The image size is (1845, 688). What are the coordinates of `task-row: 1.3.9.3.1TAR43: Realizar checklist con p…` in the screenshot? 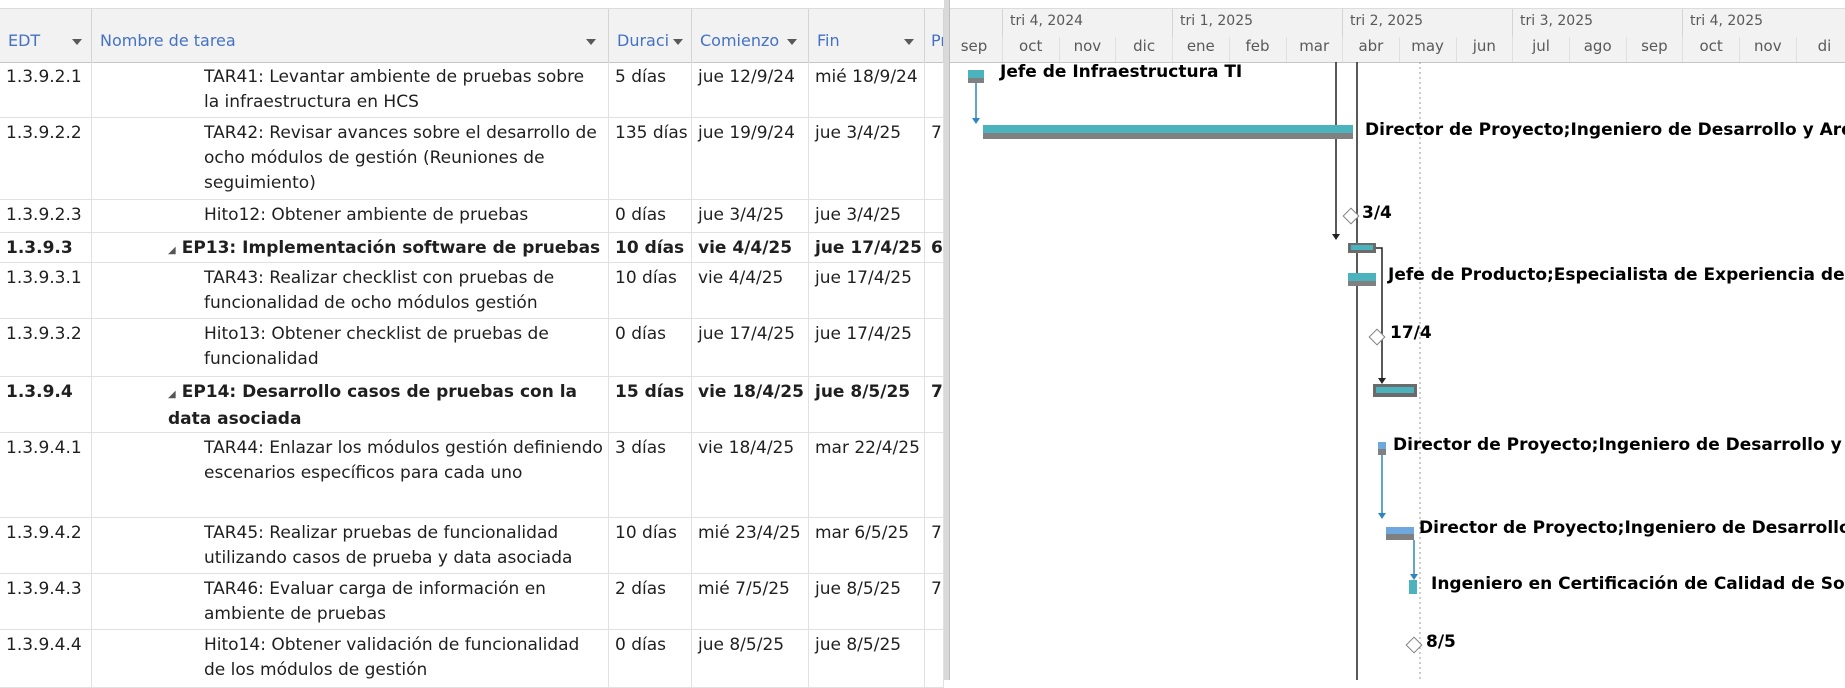 It's located at (472, 291).